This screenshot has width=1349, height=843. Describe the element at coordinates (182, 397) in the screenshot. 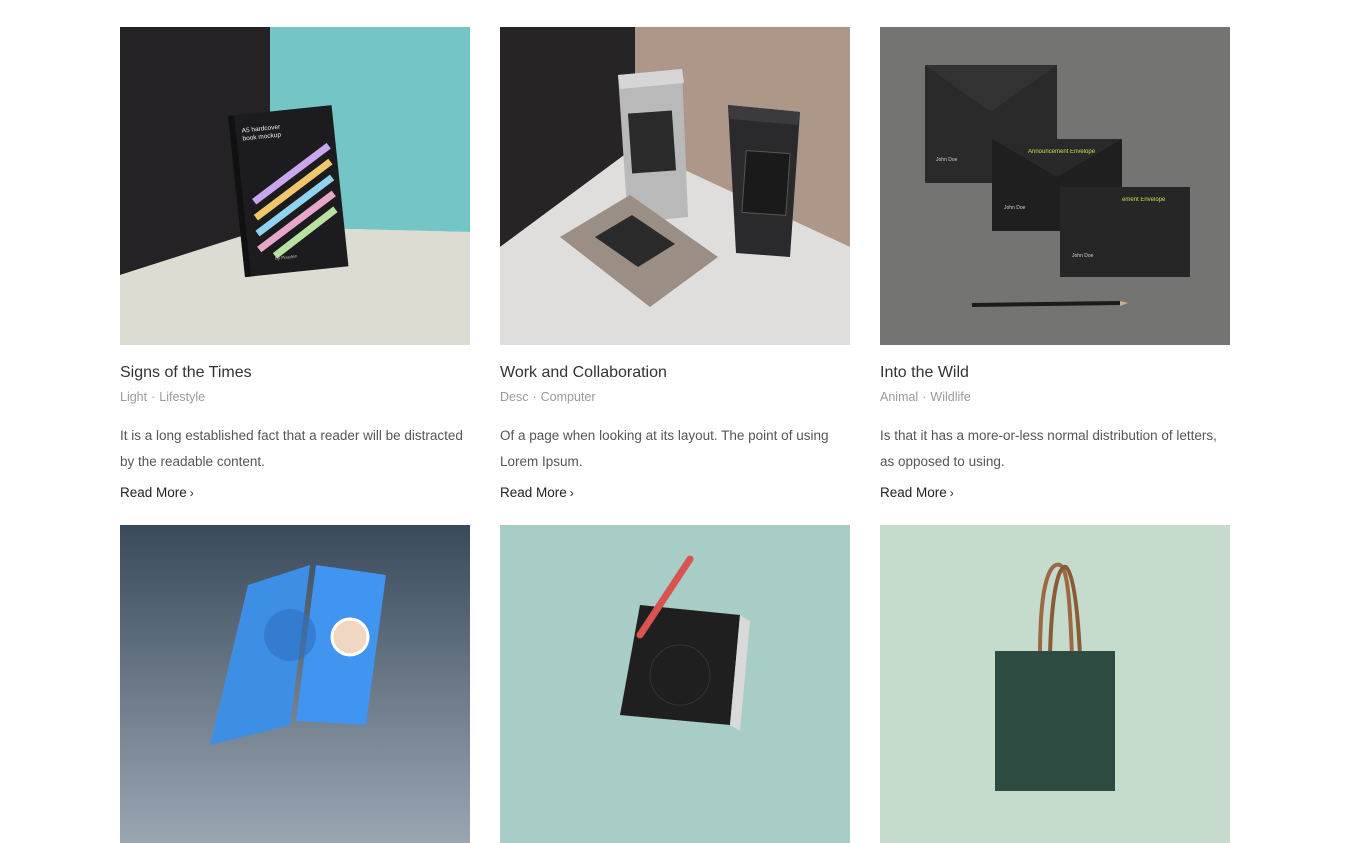

I see `post-subcategory: Lifestyle` at that location.